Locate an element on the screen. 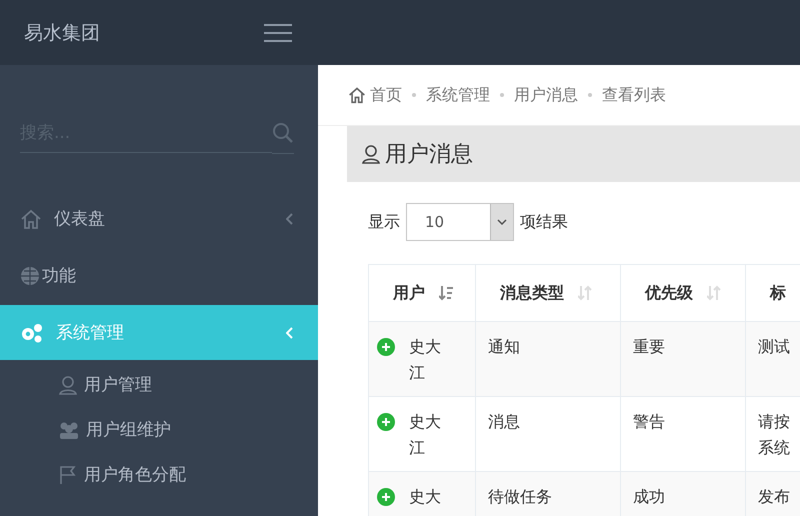 The height and width of the screenshot is (516, 800). breadcrumb-link: 系统管理 is located at coordinates (458, 95).